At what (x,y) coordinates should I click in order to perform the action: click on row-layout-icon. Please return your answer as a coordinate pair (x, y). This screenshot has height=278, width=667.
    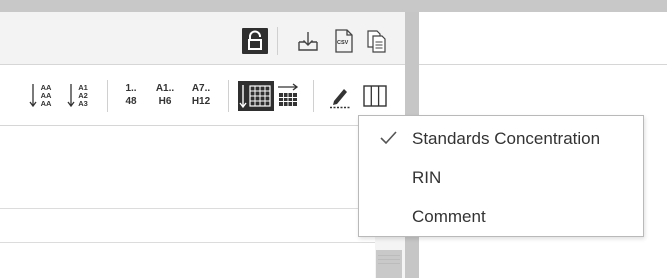
    Looking at the image, I should click on (288, 94).